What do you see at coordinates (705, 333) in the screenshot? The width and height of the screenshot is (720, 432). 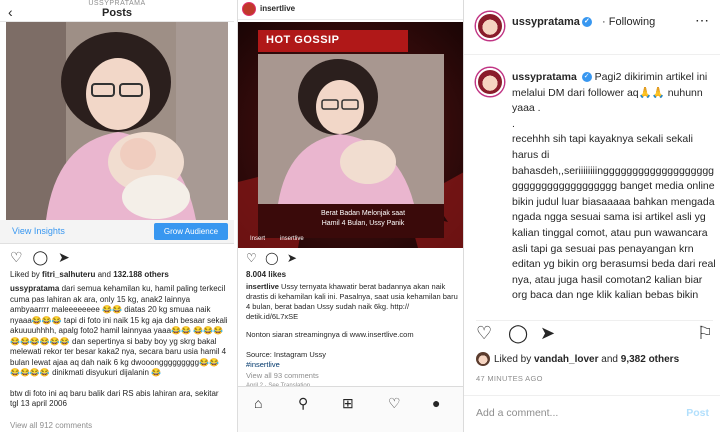 I see `bookmark-icon: ⚐` at bounding box center [705, 333].